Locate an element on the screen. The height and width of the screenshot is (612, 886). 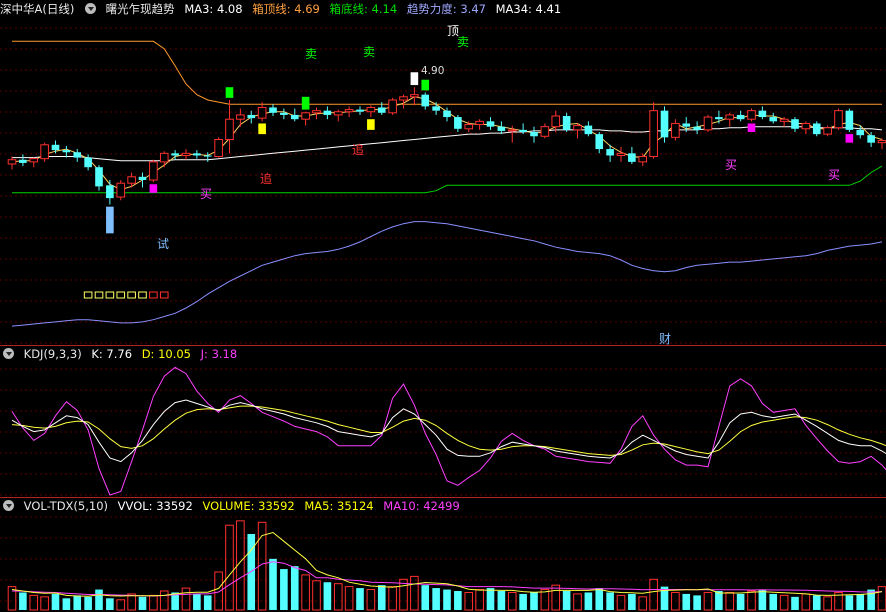
peak-label: 顶 is located at coordinates (453, 31).